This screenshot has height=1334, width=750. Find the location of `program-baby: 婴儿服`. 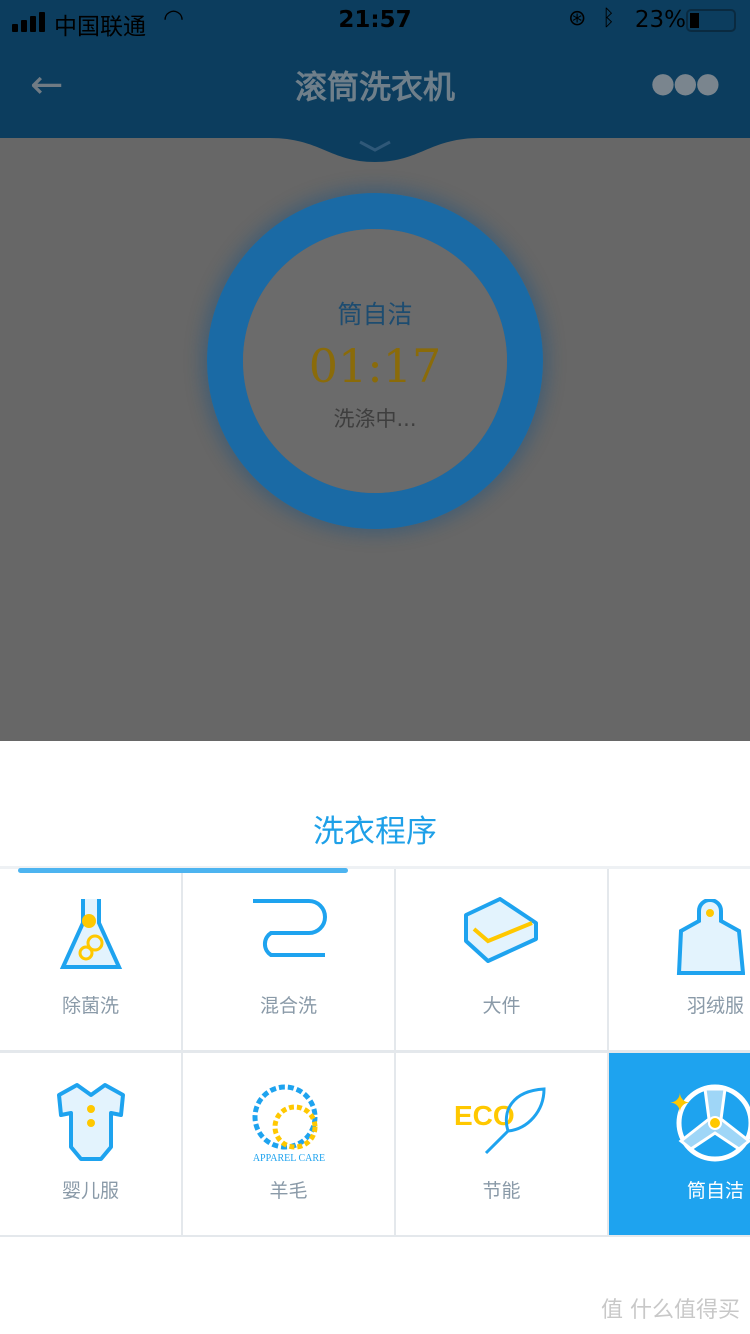

program-baby: 婴儿服 is located at coordinates (90, 1144).